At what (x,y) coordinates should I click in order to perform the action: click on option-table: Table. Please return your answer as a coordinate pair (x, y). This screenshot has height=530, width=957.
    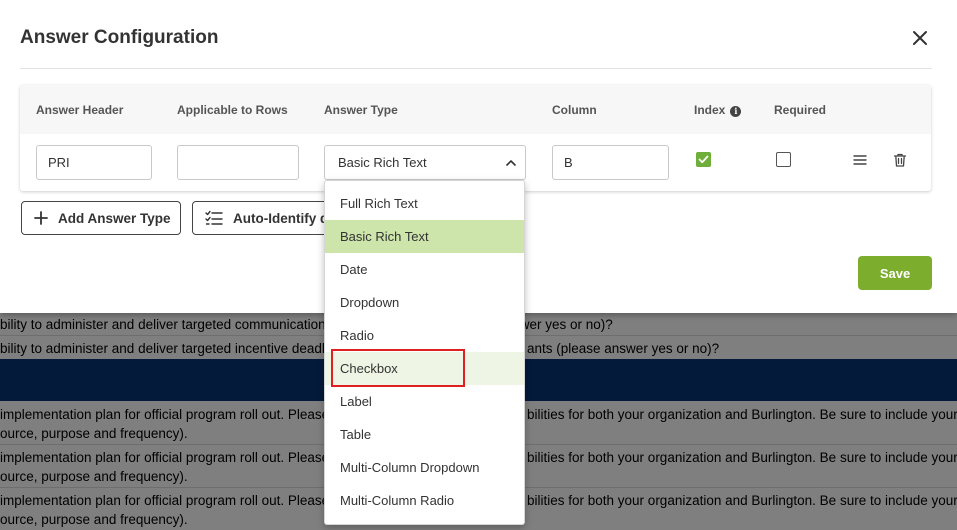
    Looking at the image, I should click on (424, 434).